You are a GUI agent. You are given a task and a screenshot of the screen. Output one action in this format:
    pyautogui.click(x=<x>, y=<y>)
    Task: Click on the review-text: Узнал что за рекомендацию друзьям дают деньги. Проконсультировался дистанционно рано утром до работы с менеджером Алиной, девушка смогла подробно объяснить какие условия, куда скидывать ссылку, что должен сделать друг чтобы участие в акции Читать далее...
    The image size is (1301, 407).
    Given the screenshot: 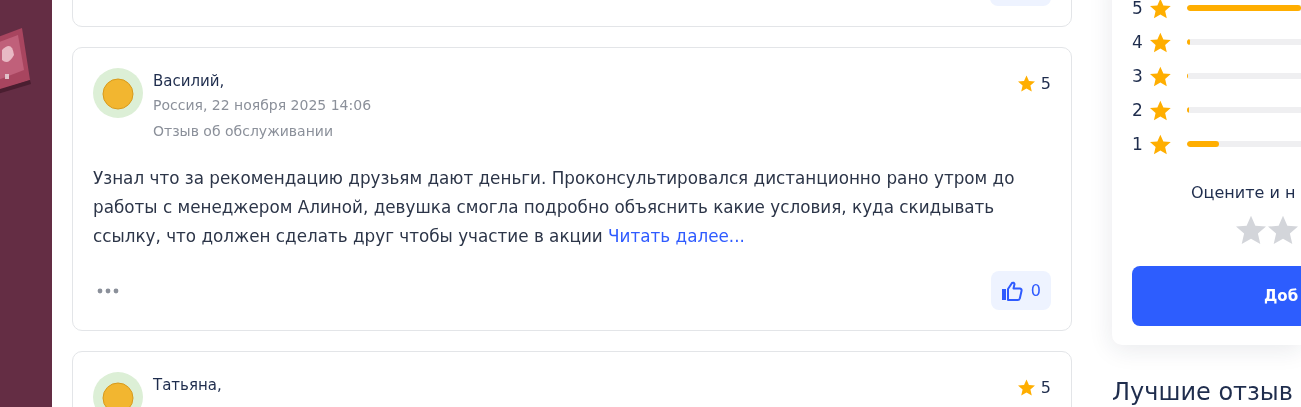 What is the action you would take?
    pyautogui.click(x=554, y=207)
    